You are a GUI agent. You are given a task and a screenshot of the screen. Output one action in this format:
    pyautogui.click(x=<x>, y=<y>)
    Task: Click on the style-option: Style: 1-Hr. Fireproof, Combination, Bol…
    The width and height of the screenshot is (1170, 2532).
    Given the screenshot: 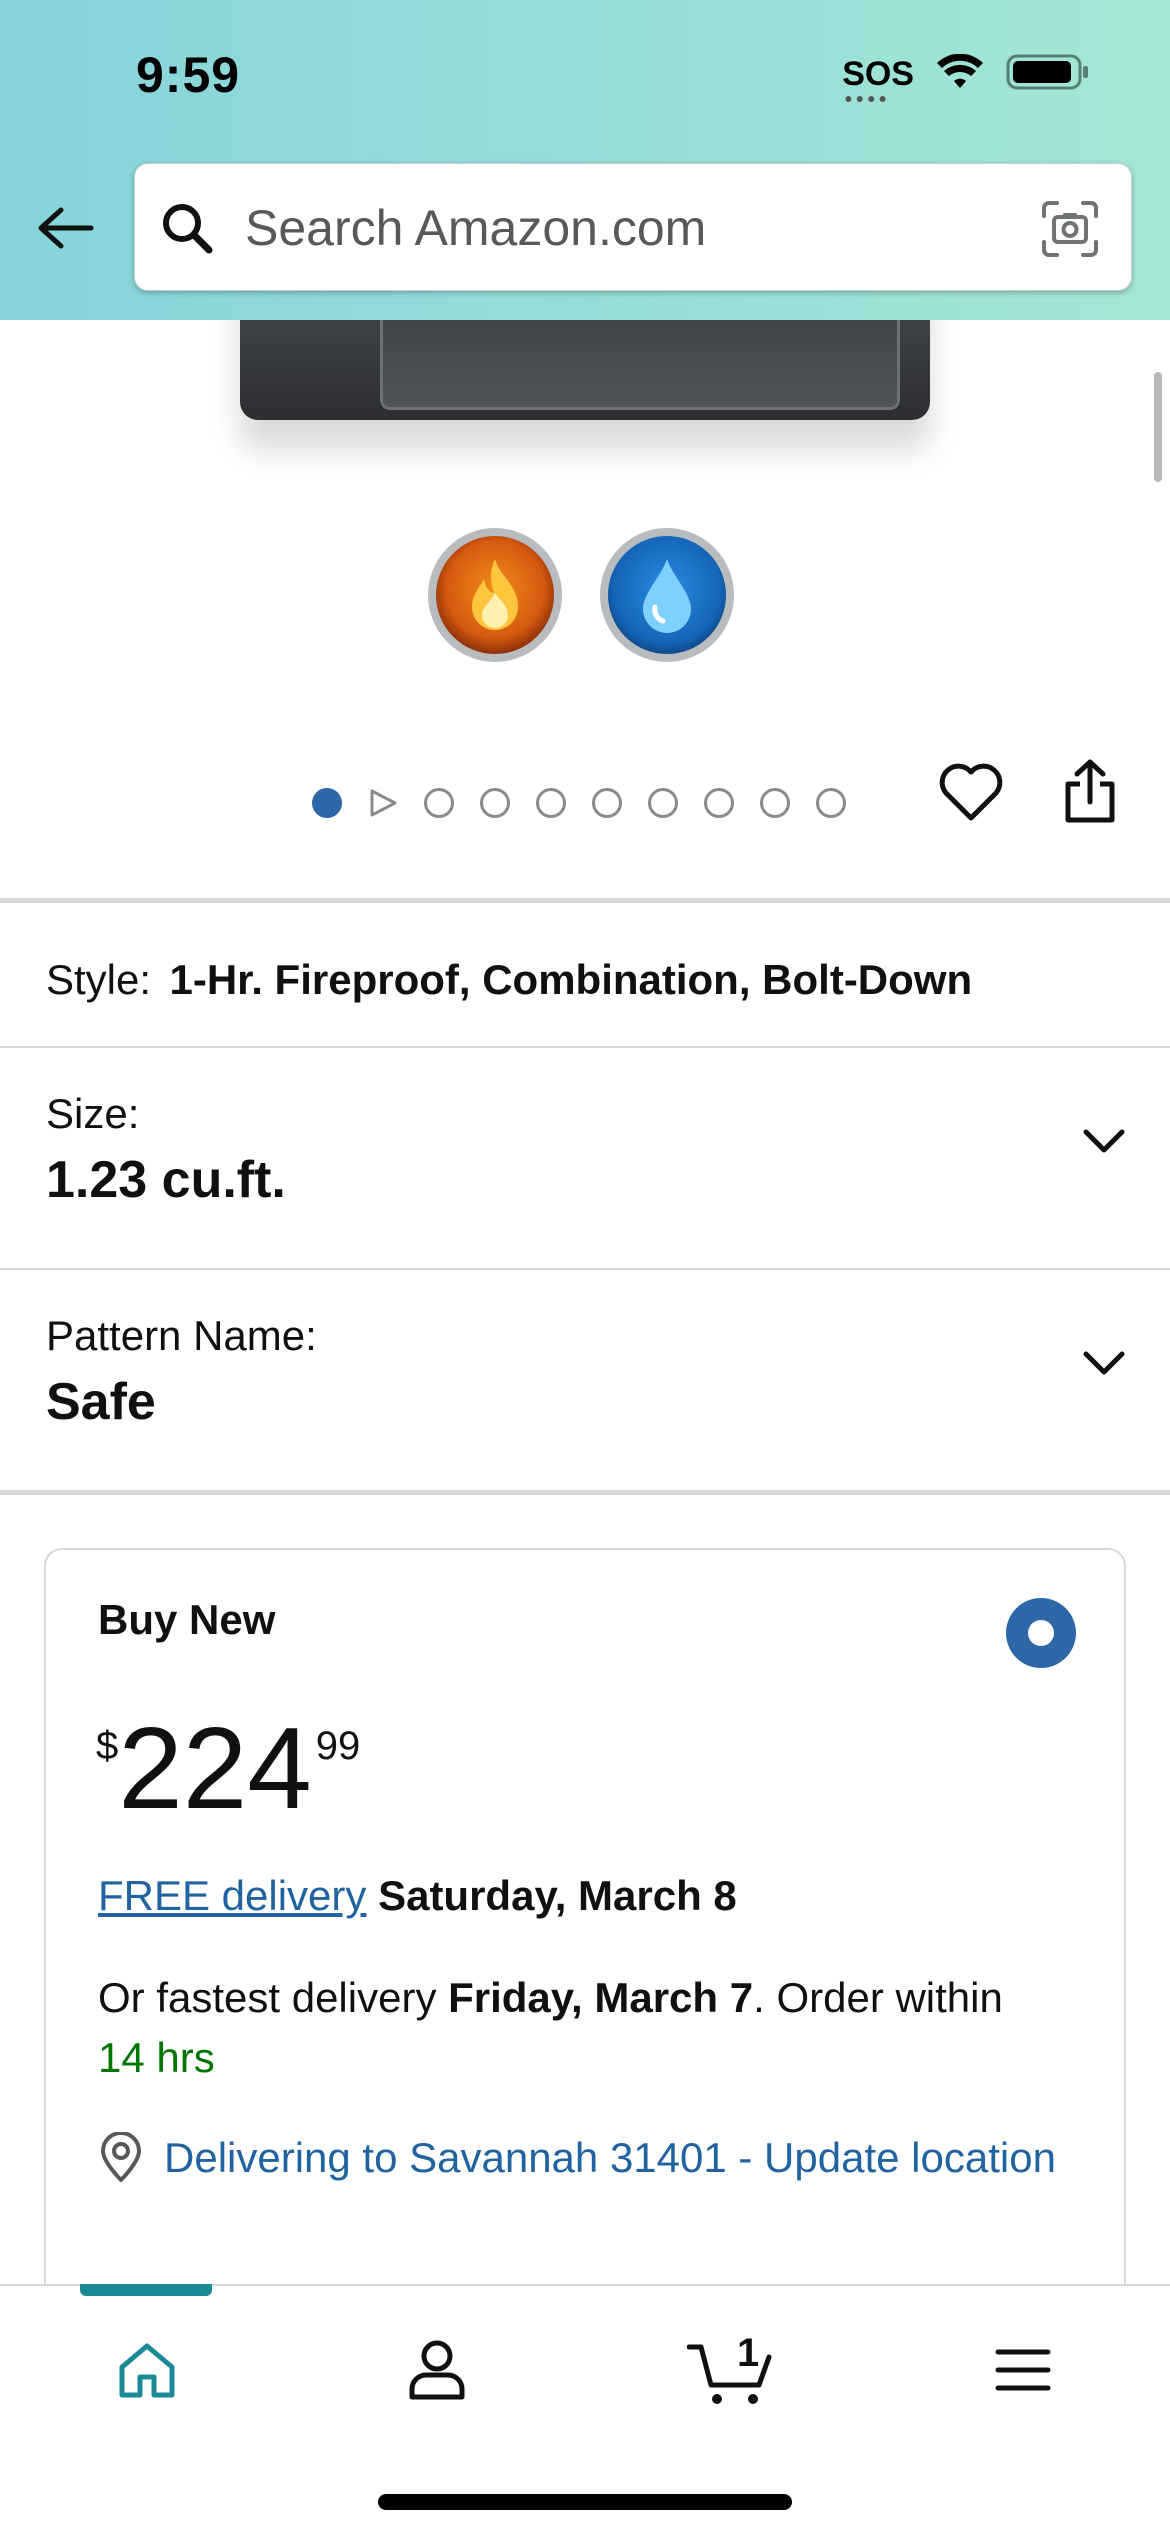 What is the action you would take?
    pyautogui.click(x=586, y=980)
    